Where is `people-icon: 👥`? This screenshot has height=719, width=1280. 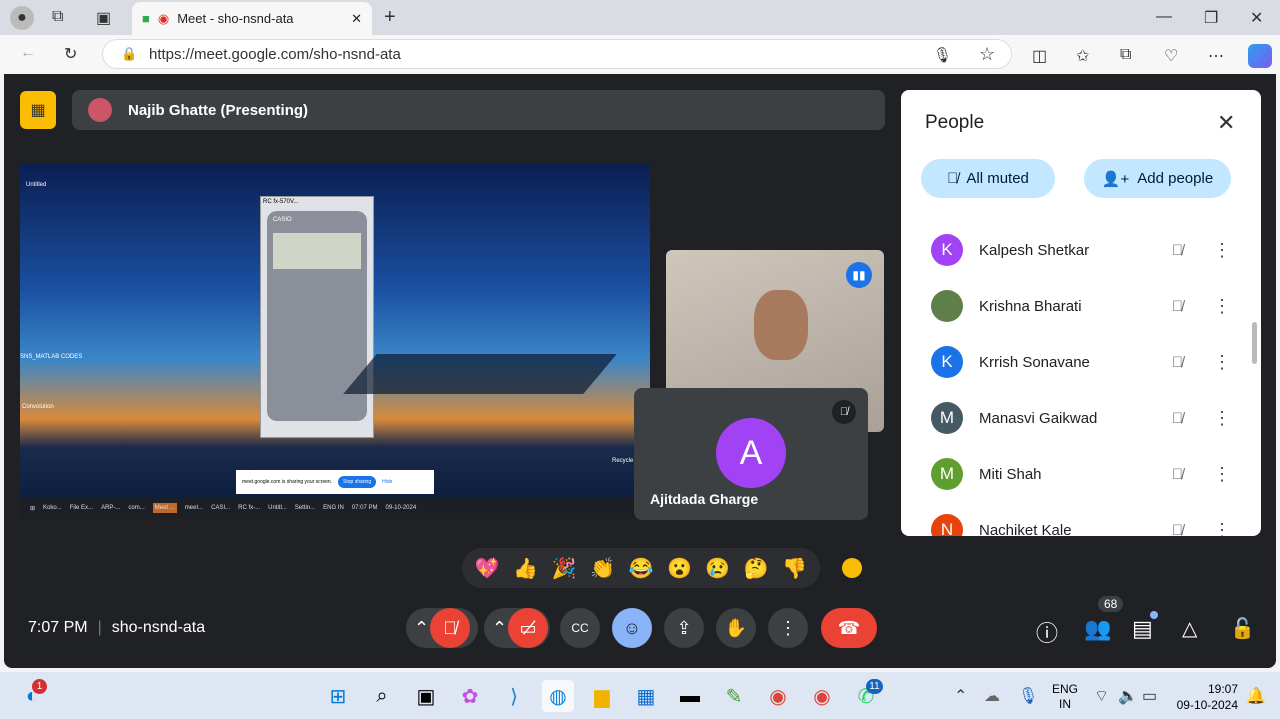 people-icon: 👥 is located at coordinates (1097, 629).